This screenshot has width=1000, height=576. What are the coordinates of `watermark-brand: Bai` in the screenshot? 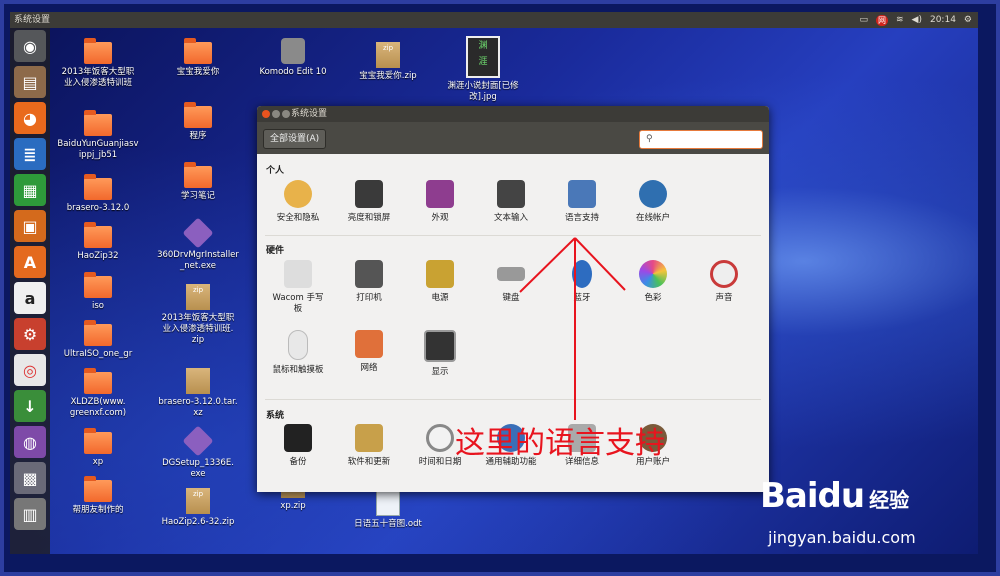 It's located at (789, 496).